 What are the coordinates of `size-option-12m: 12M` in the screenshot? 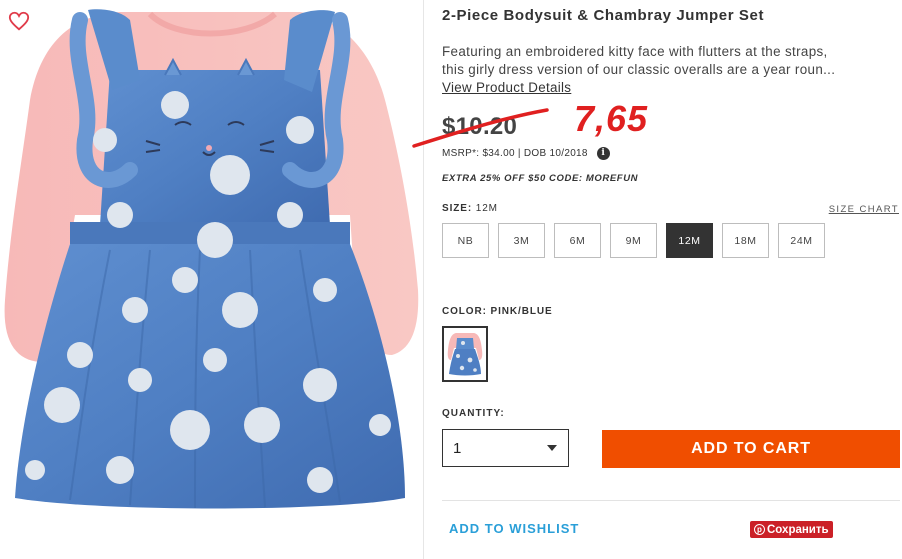 It's located at (689, 240).